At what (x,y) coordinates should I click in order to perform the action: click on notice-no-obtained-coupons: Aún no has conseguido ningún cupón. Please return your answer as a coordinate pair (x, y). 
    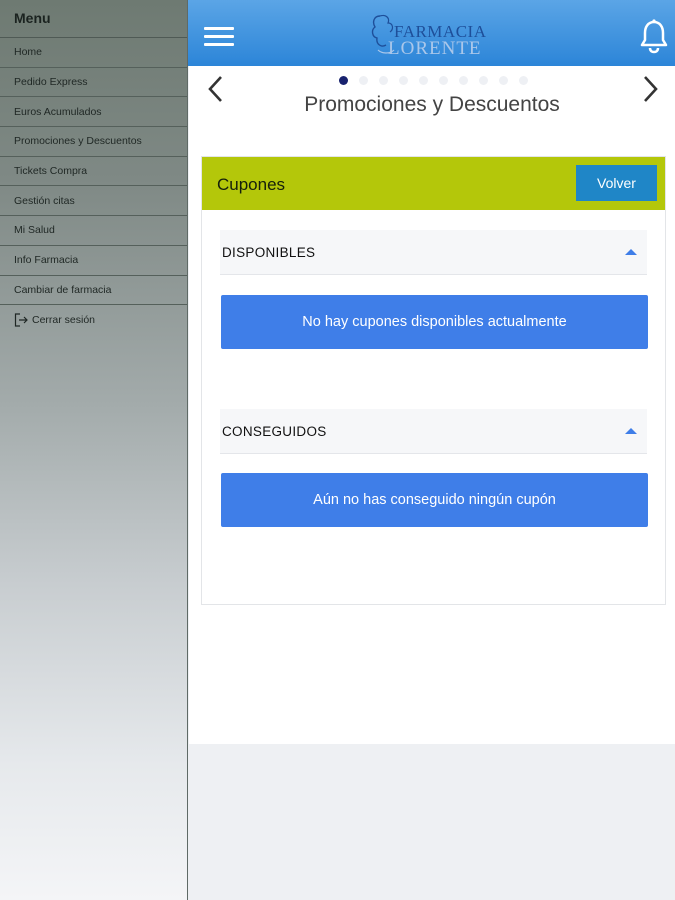
    Looking at the image, I should click on (434, 500).